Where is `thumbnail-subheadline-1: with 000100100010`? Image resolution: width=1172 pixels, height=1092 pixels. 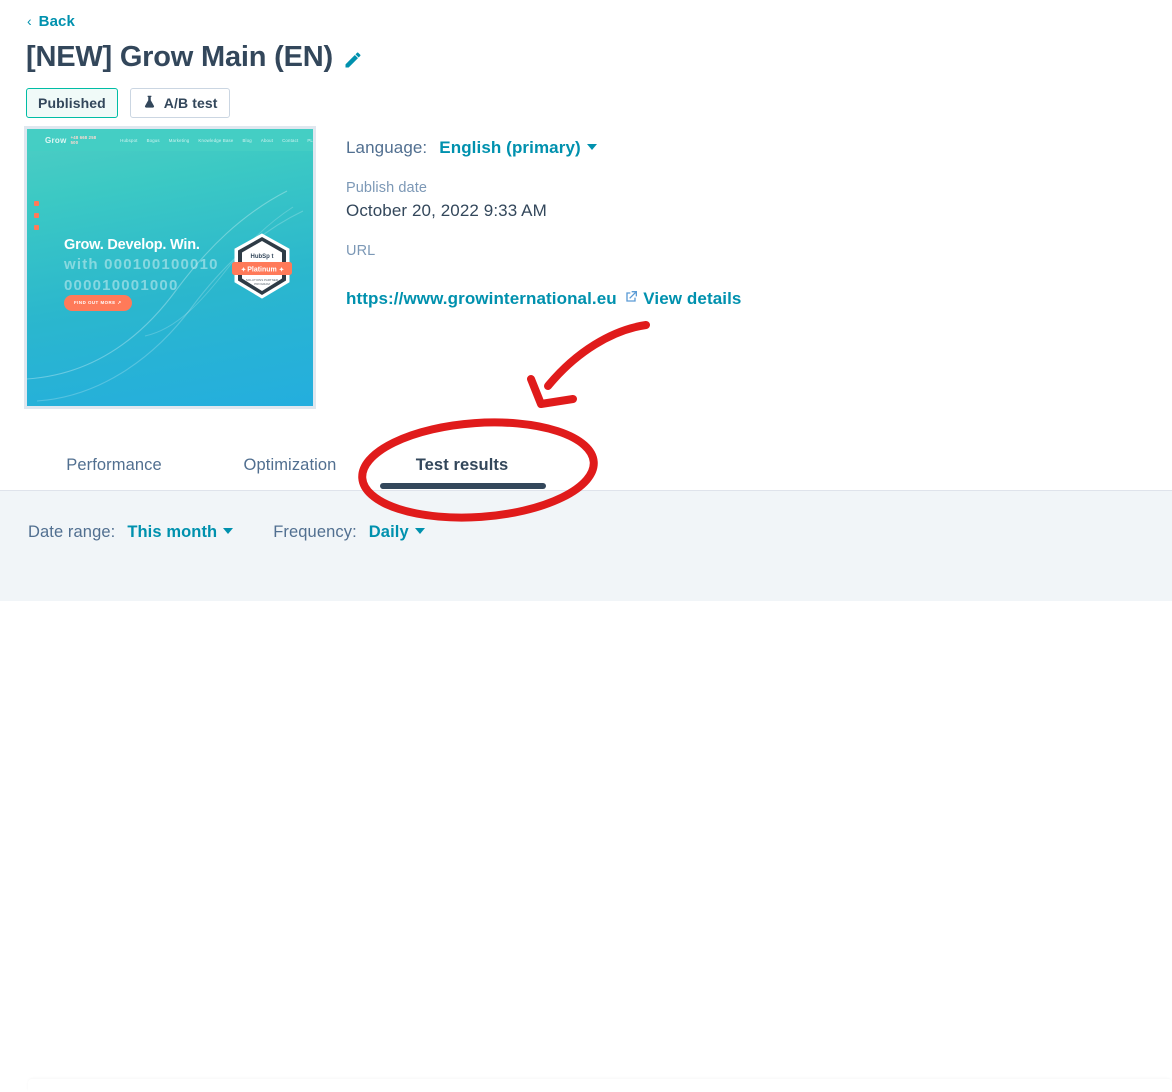
thumbnail-subheadline-1: with 000100100010 is located at coordinates (141, 265).